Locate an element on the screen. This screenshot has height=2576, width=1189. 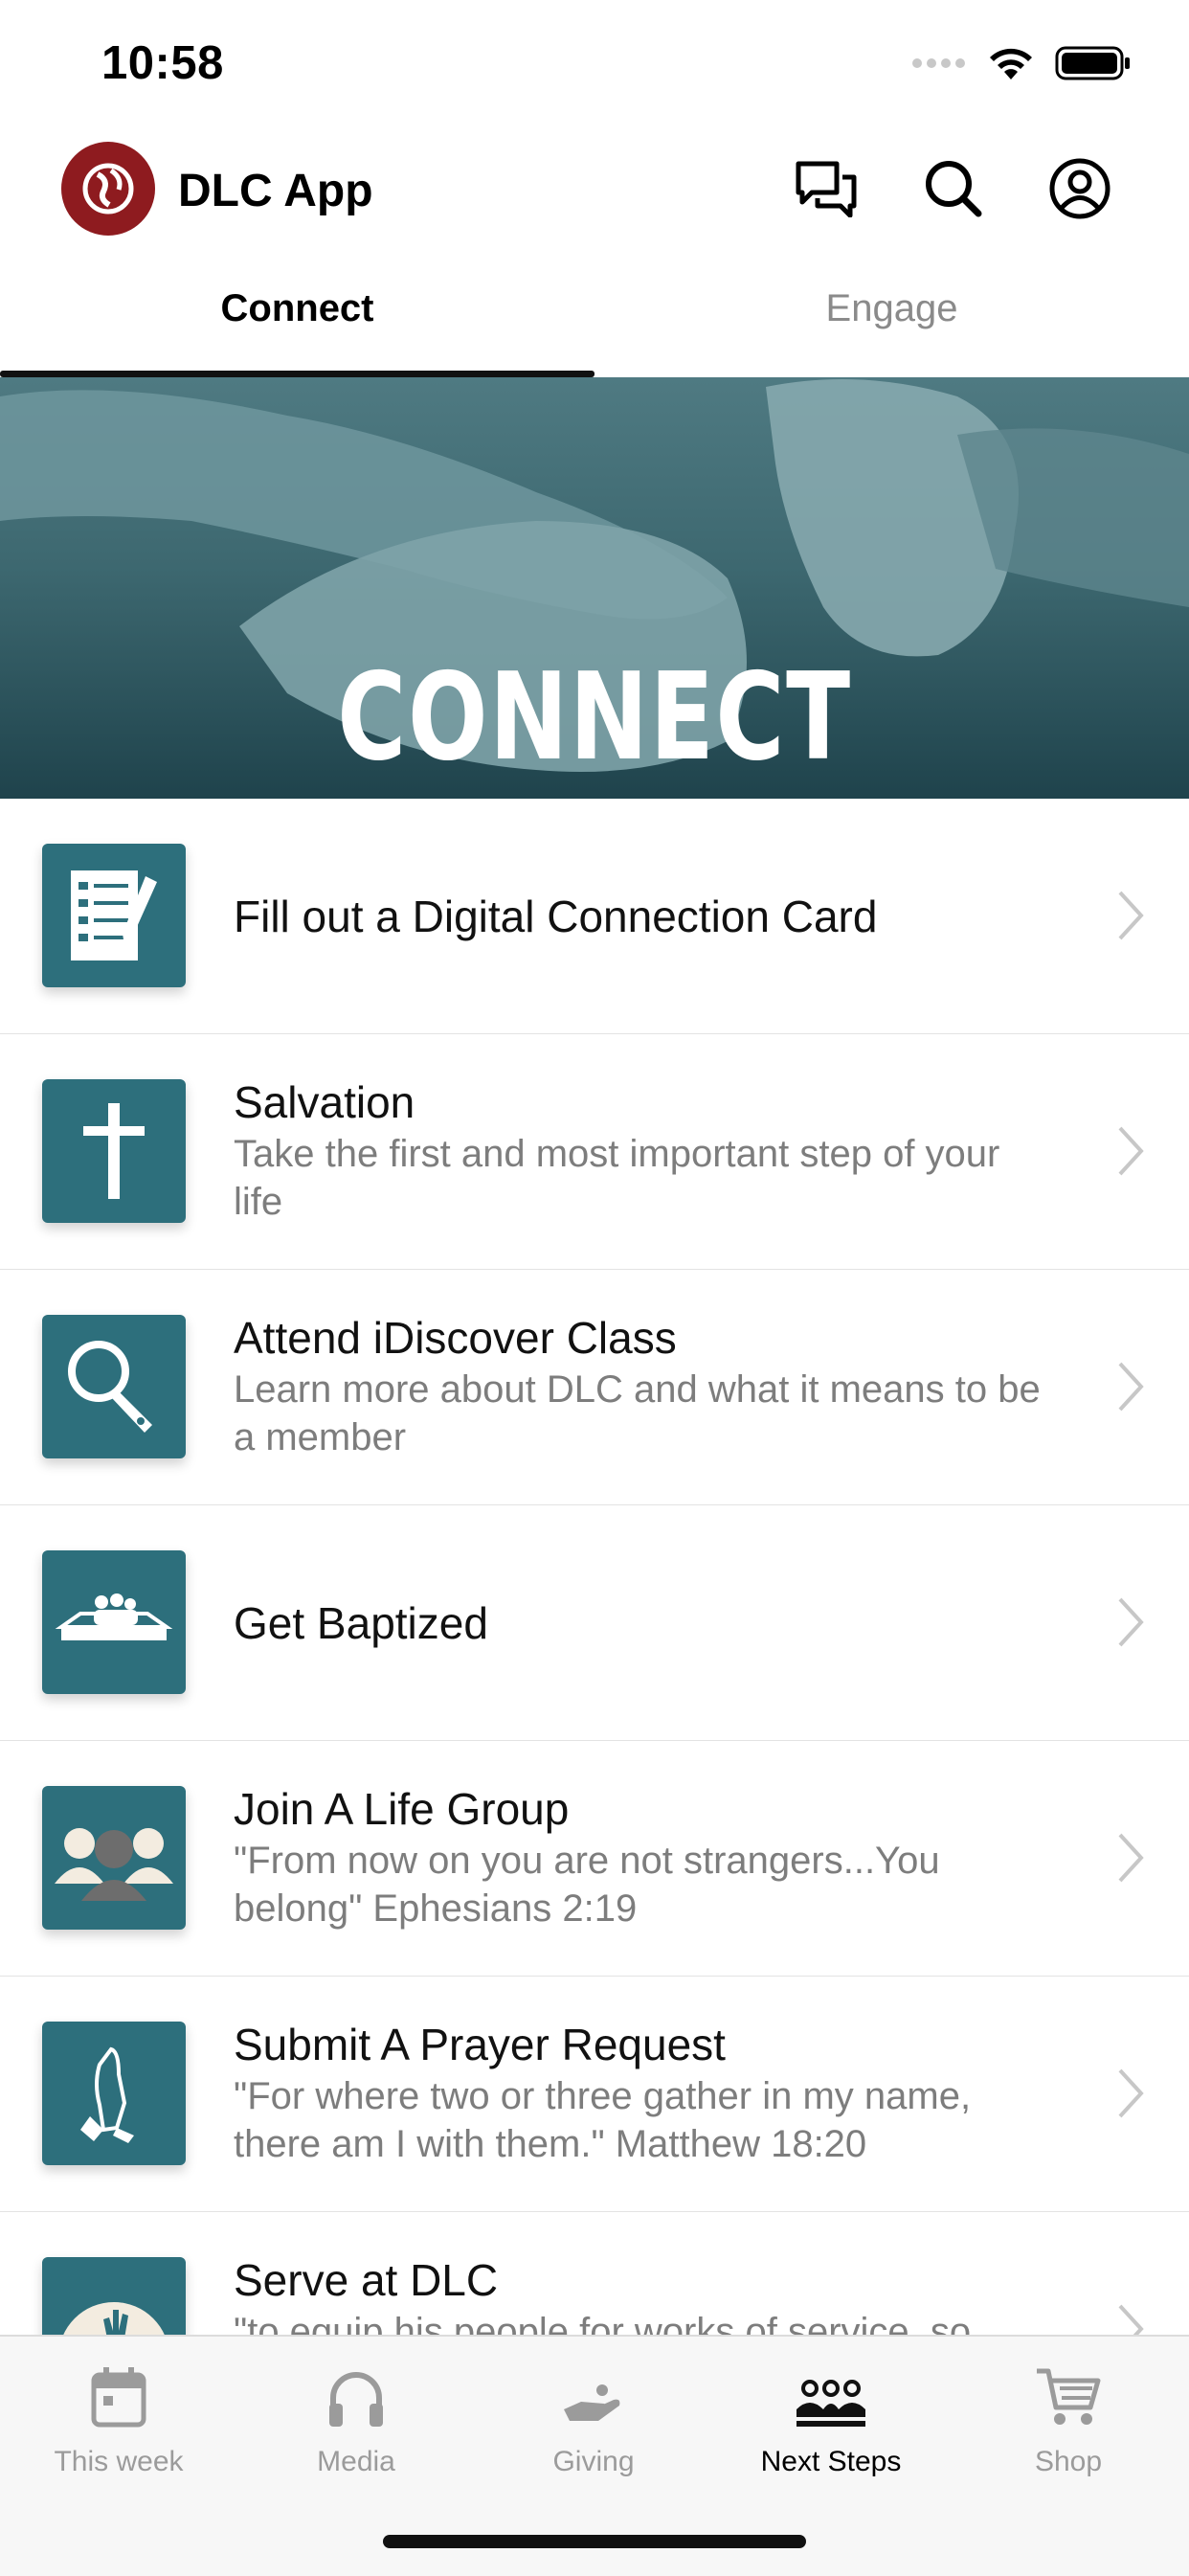
battery-icon is located at coordinates (1092, 63).